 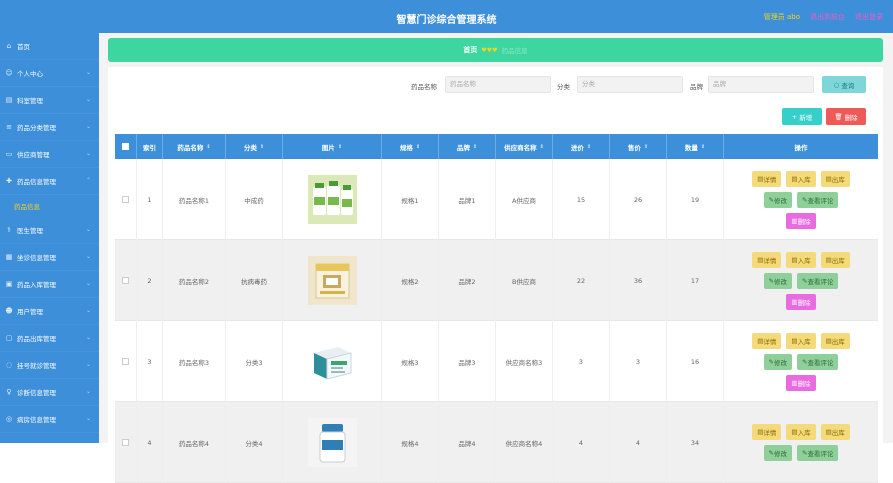 I want to click on review-button-label: 查看评论, so click(x=820, y=454).